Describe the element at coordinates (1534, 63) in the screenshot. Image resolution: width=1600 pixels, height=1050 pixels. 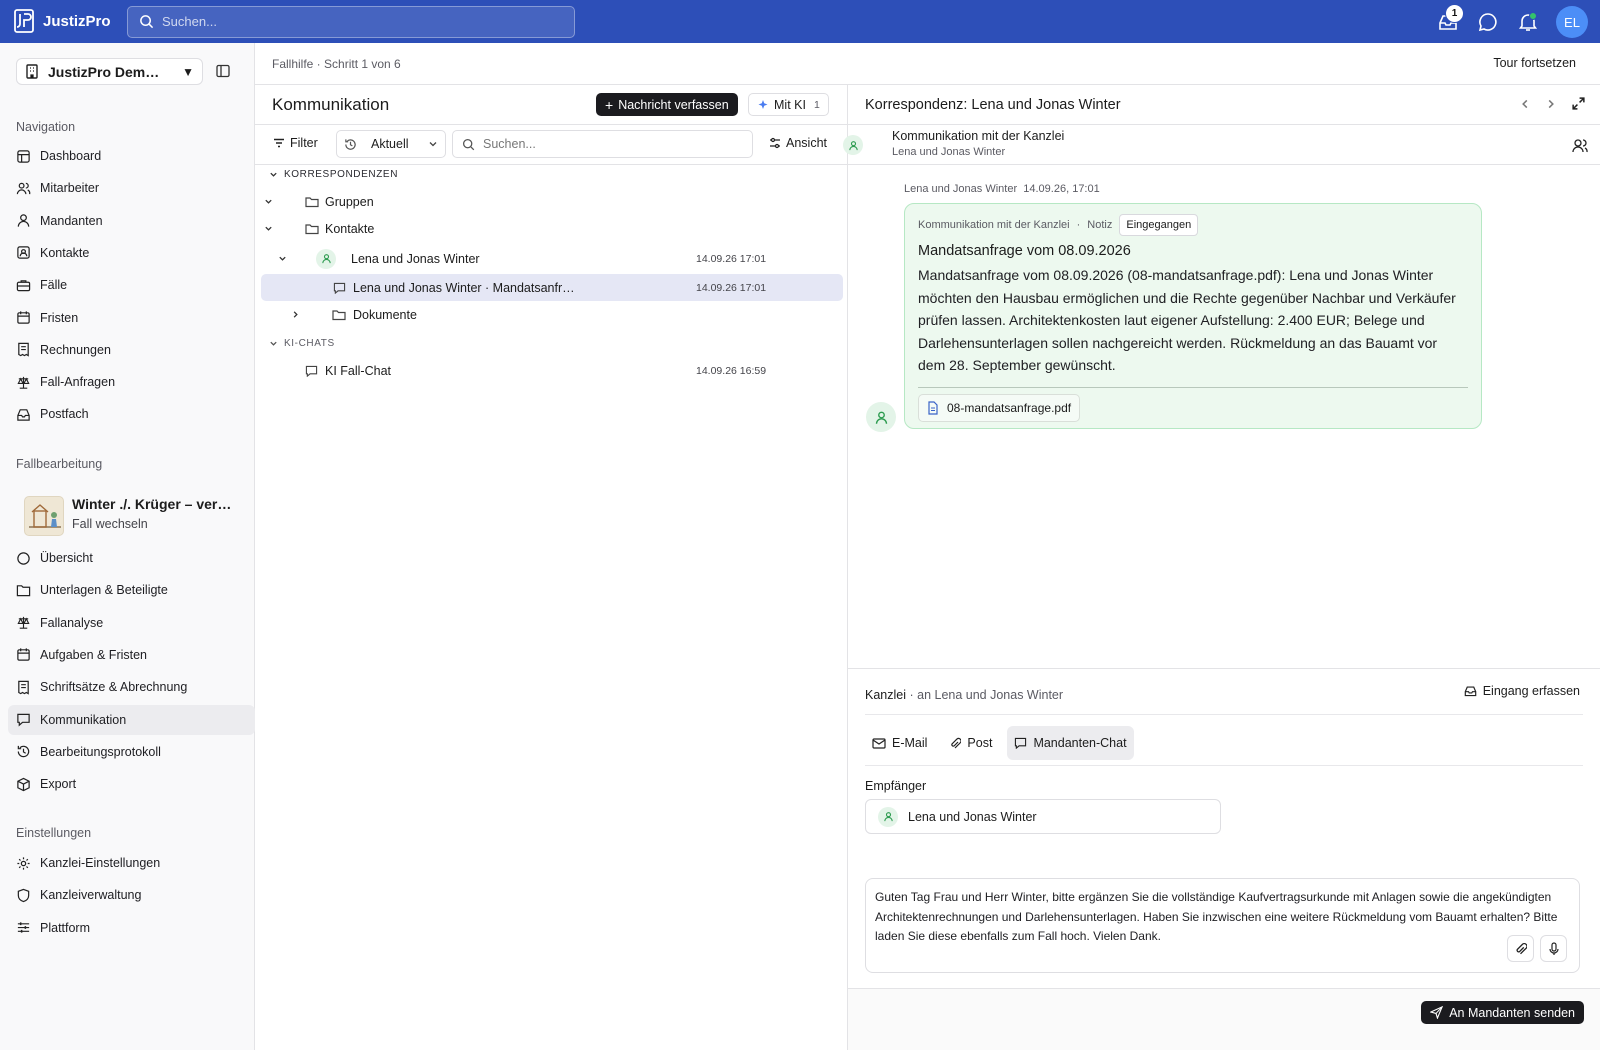
I see `tour-continue-button: Tour fortsetzen` at that location.